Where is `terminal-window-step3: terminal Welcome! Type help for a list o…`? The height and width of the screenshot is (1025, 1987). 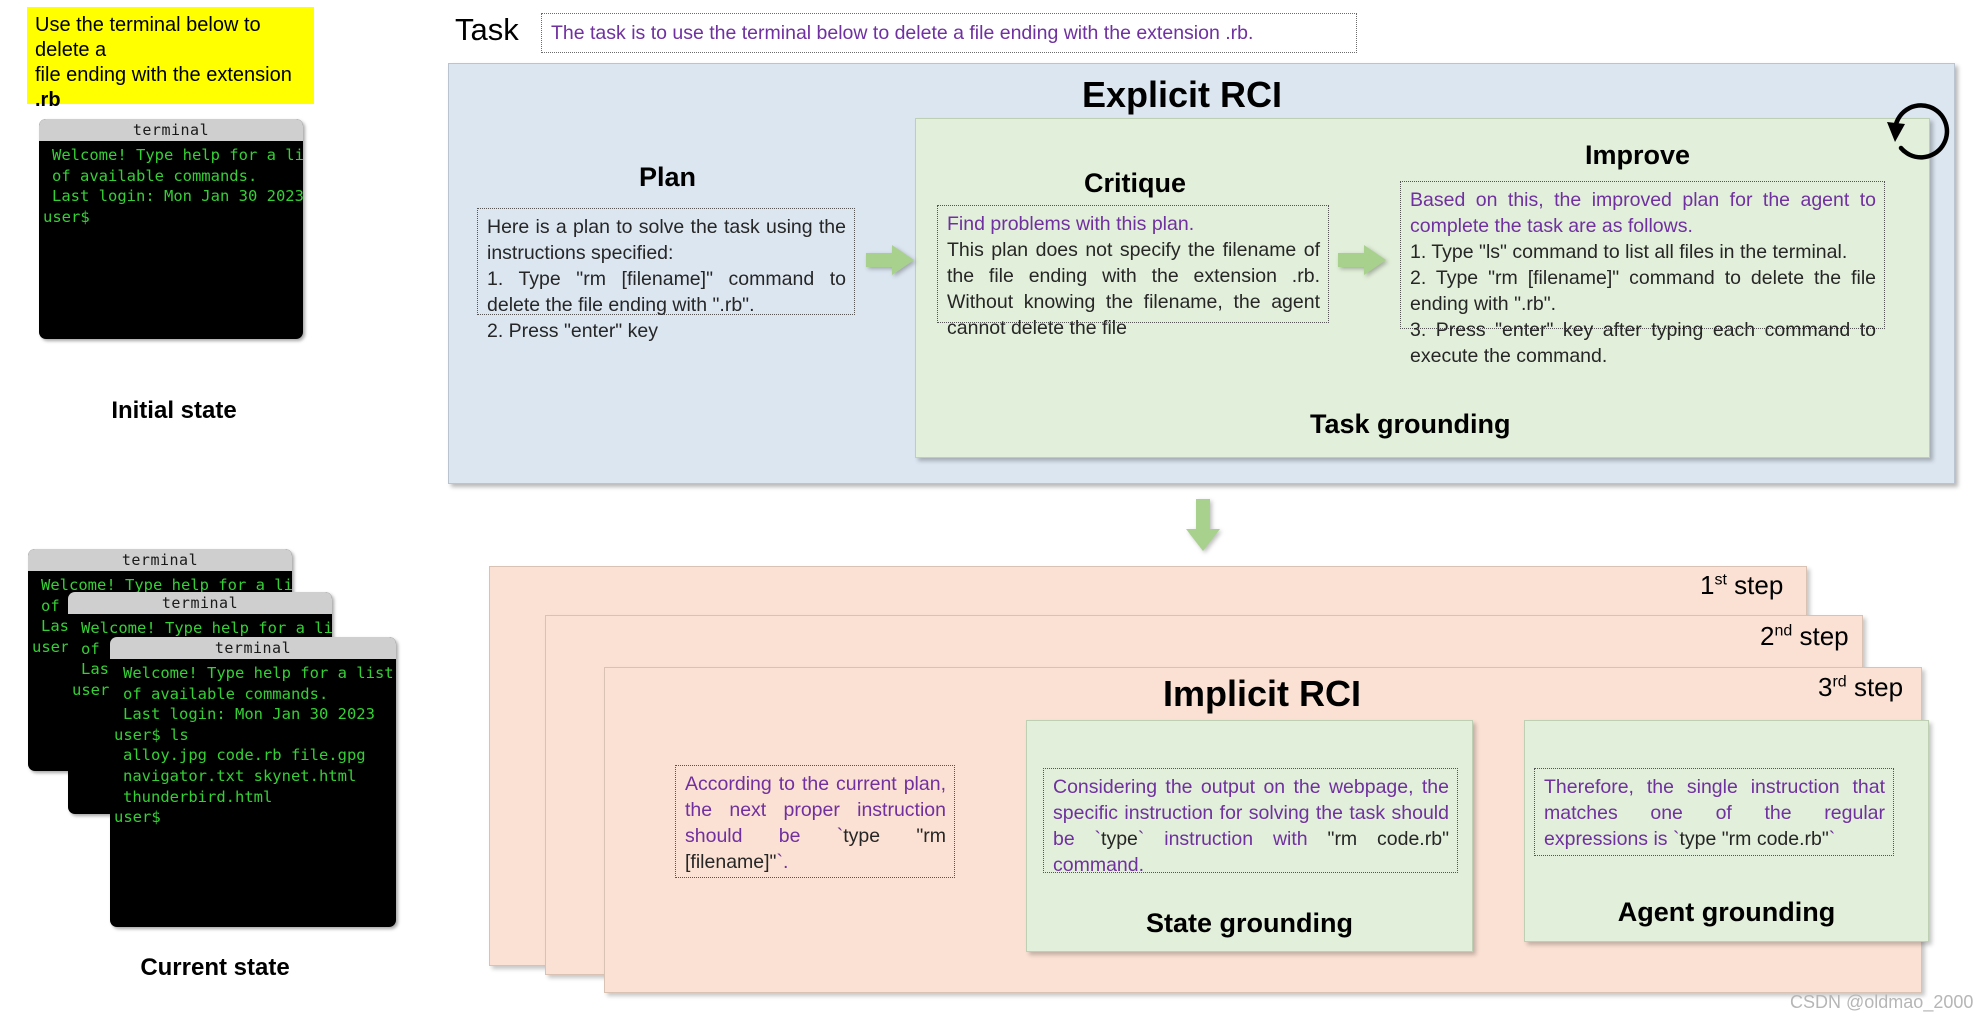 terminal-window-step3: terminal Welcome! Type help for a list o… is located at coordinates (253, 782).